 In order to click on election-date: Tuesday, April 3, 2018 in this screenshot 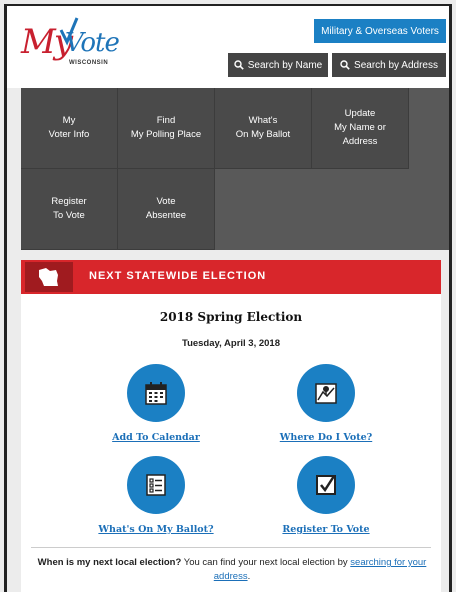, I will do `click(231, 343)`.